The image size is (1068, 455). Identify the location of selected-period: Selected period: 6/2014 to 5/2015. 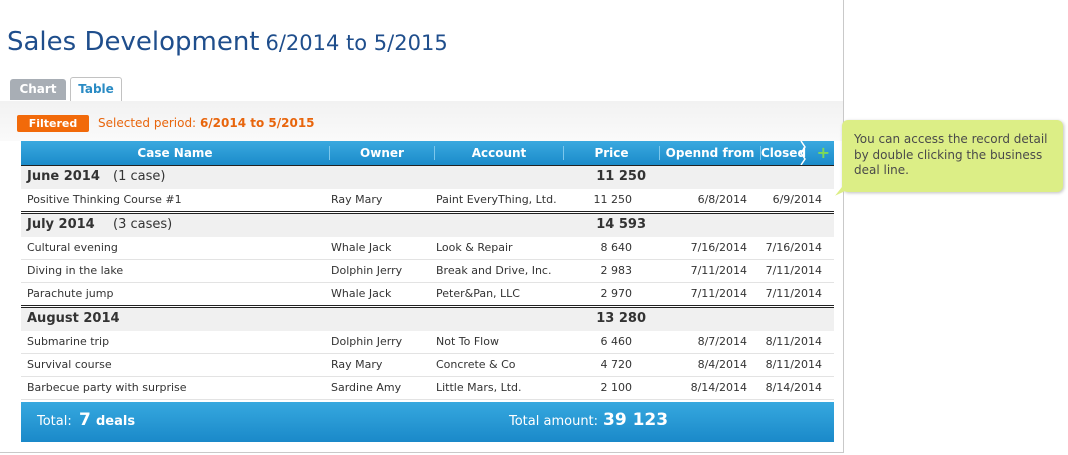
(206, 123).